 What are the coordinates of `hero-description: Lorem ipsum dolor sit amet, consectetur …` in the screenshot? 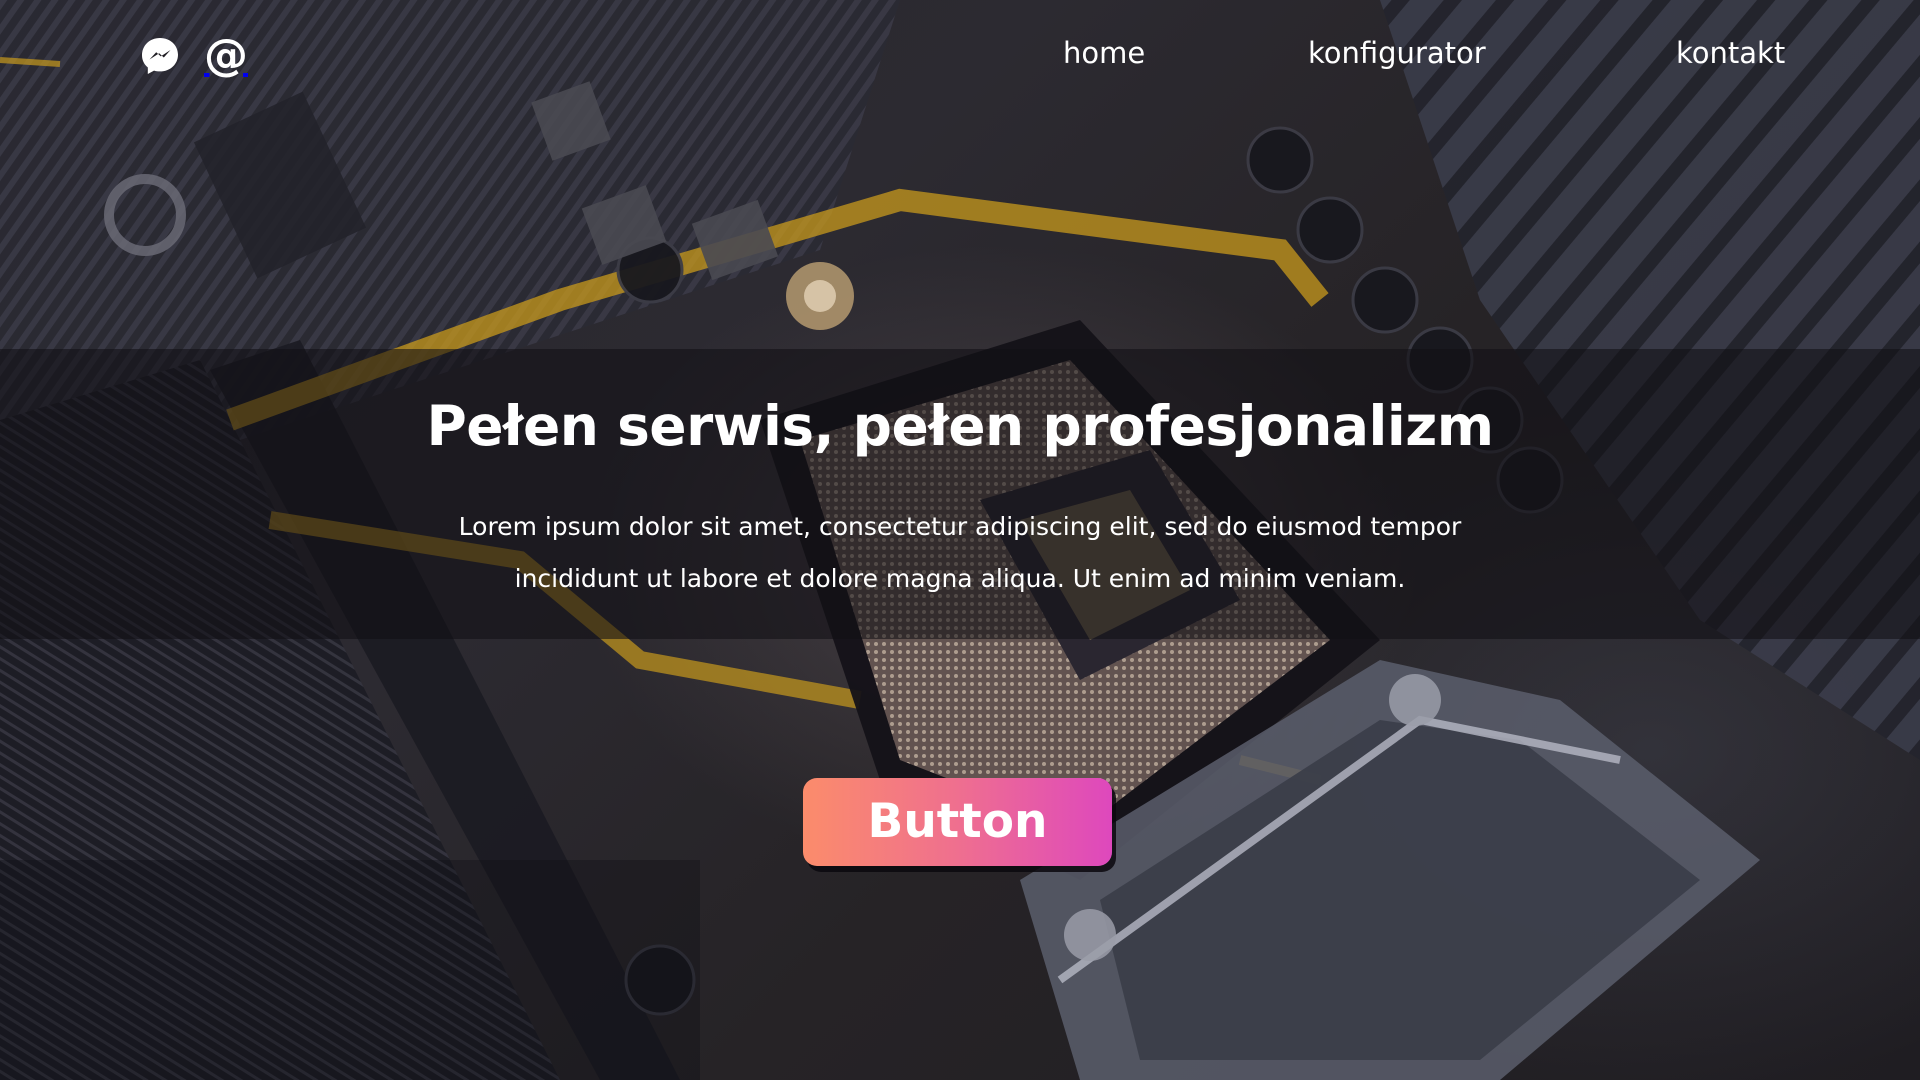 It's located at (960, 552).